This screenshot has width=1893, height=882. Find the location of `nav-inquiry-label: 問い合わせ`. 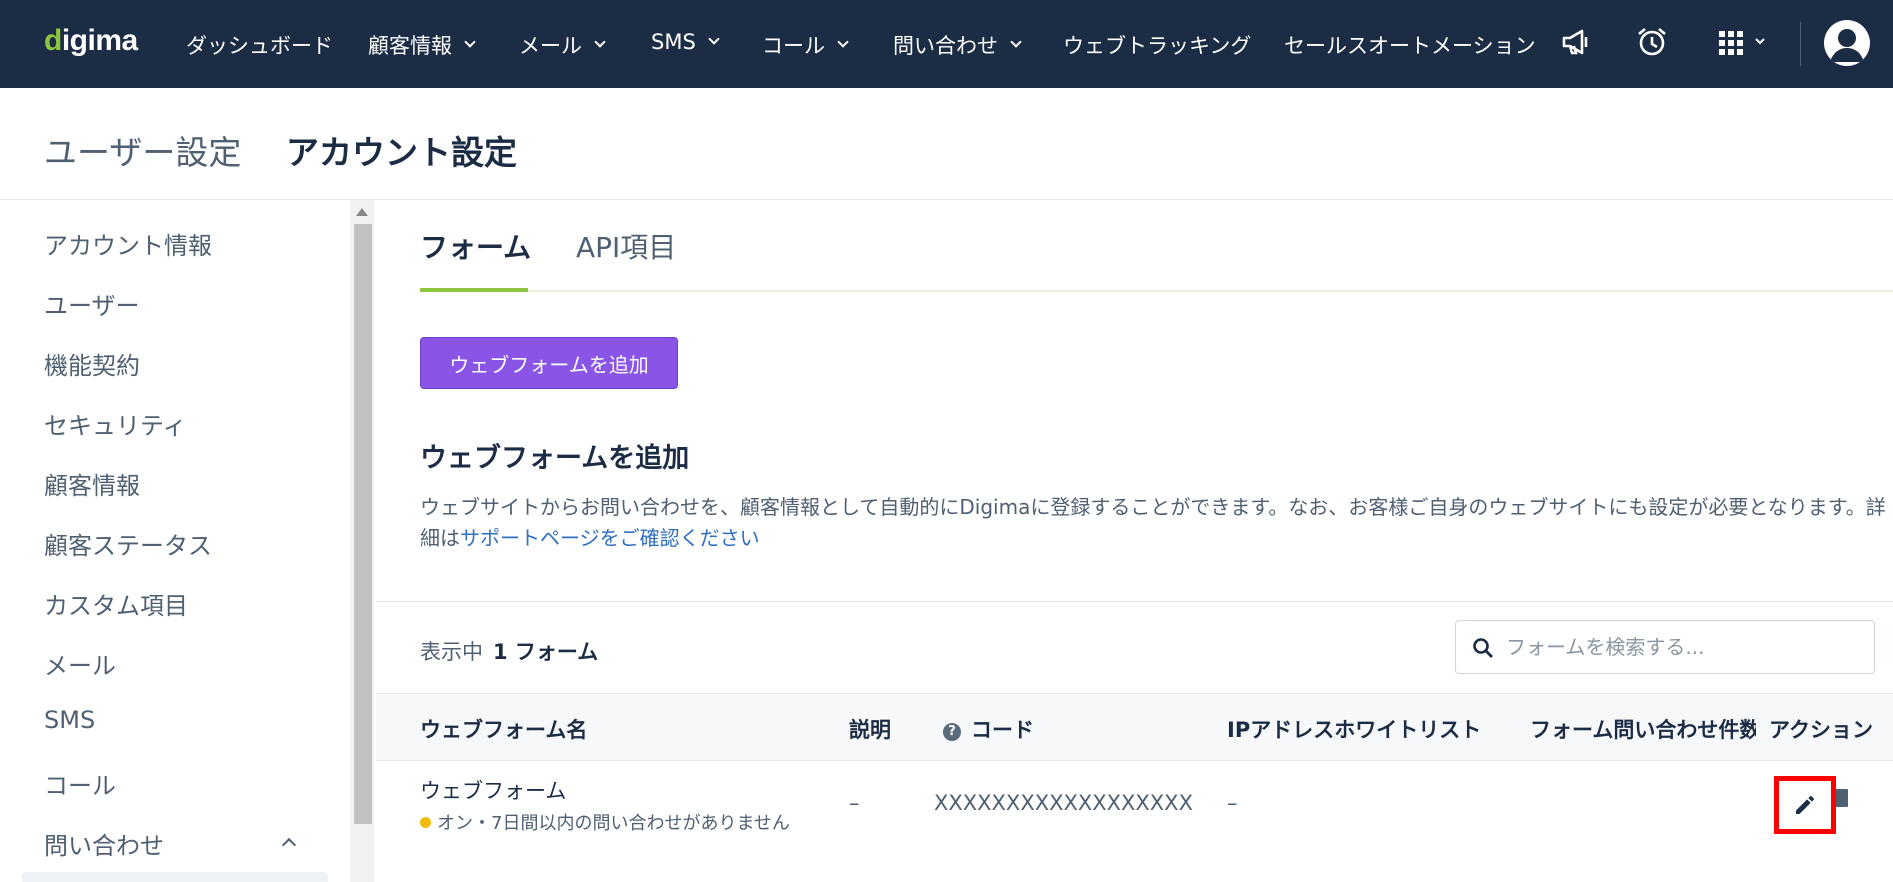

nav-inquiry-label: 問い合わせ is located at coordinates (945, 46).